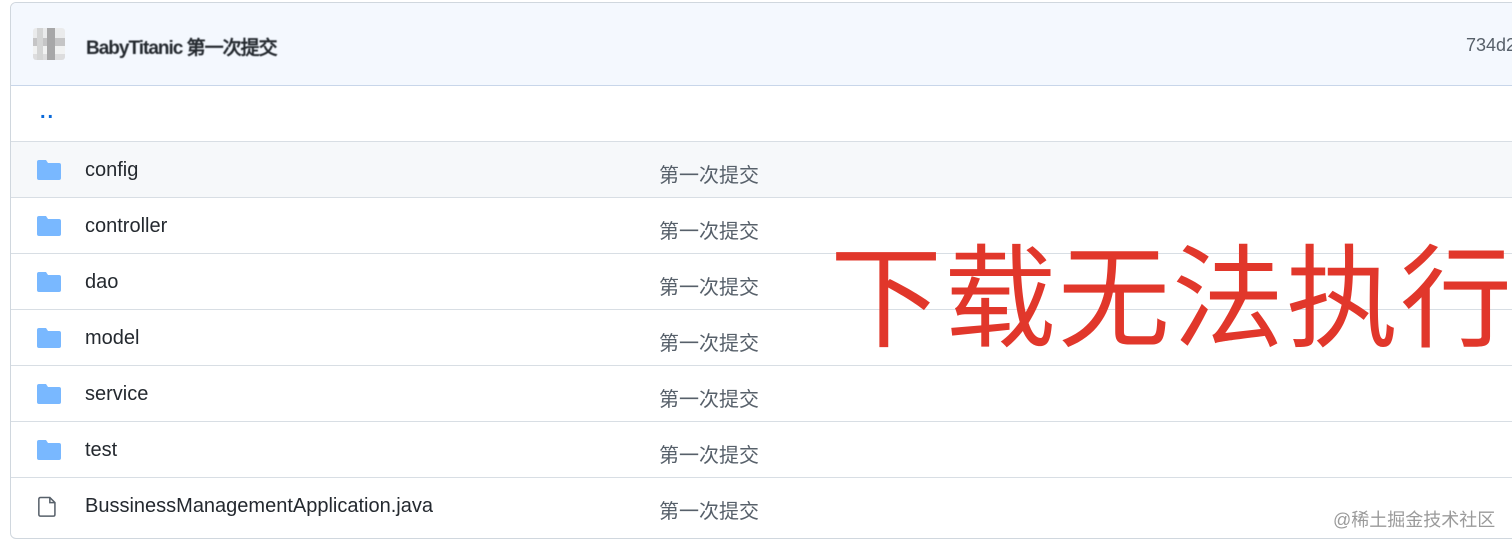 The width and height of the screenshot is (1512, 544). I want to click on file-name-link: model, so click(112, 338).